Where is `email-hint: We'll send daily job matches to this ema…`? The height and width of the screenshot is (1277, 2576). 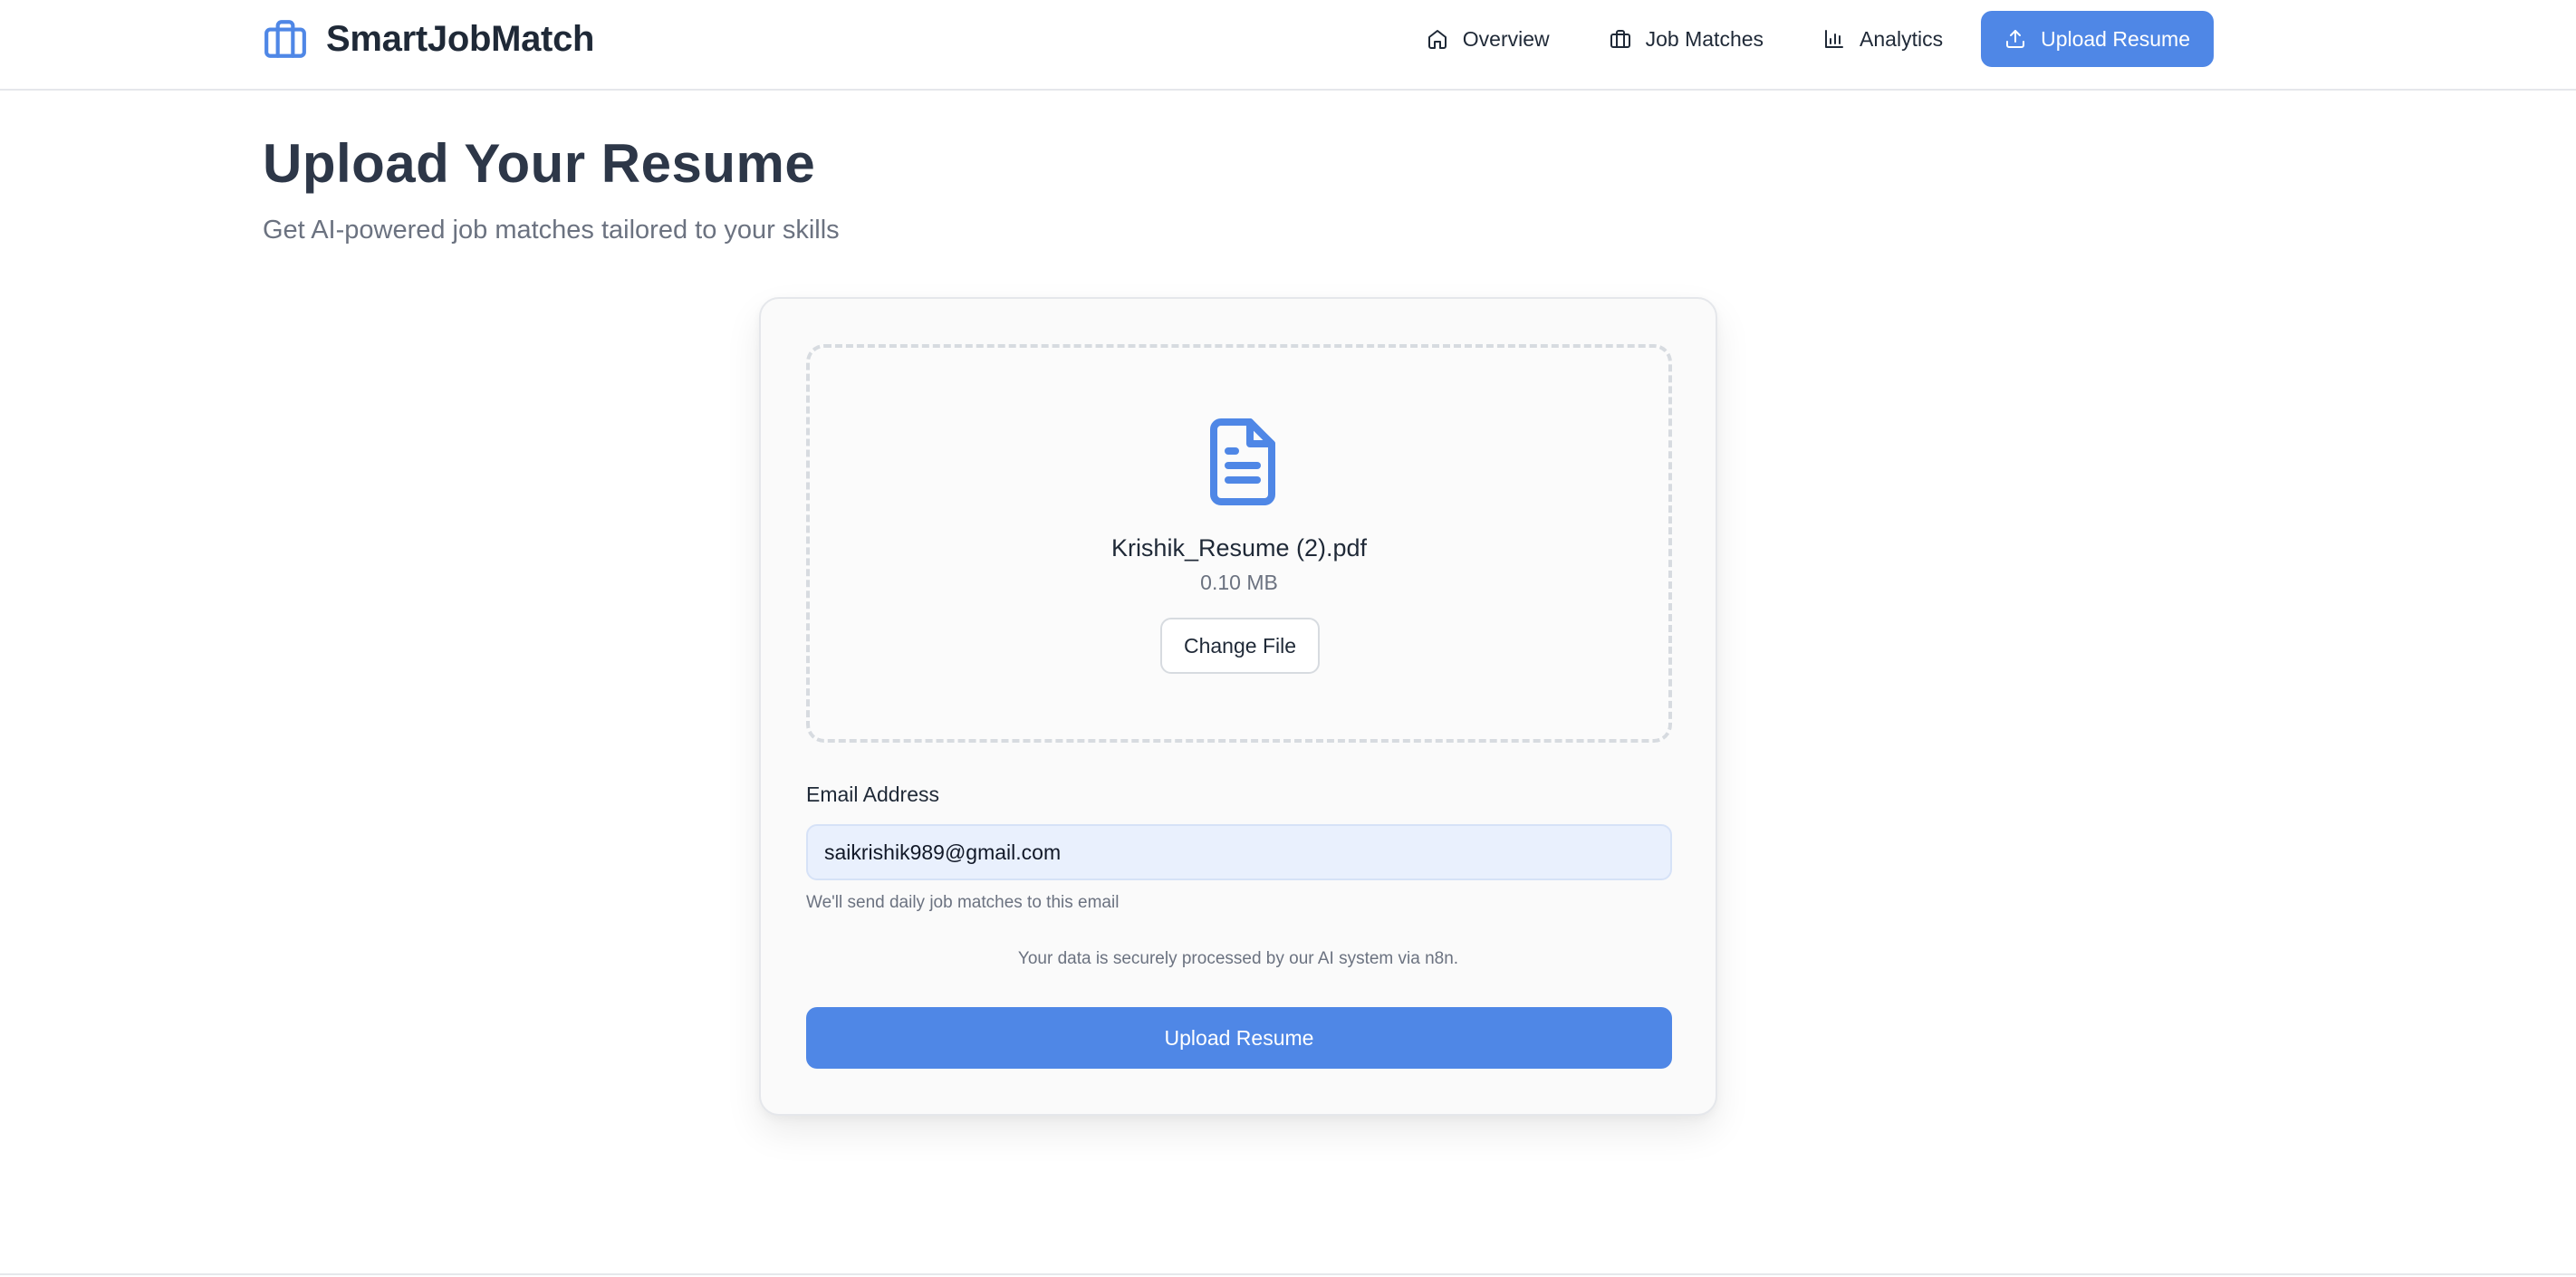 email-hint: We'll send daily job matches to this ema… is located at coordinates (963, 903).